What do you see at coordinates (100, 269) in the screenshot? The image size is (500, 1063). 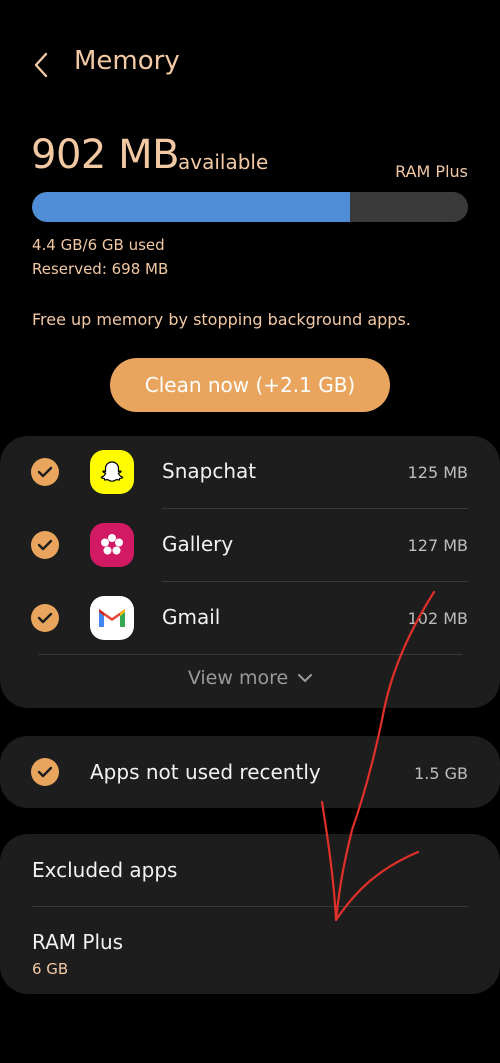 I see `reserved-memory-text: Reserved: 698 MB` at bounding box center [100, 269].